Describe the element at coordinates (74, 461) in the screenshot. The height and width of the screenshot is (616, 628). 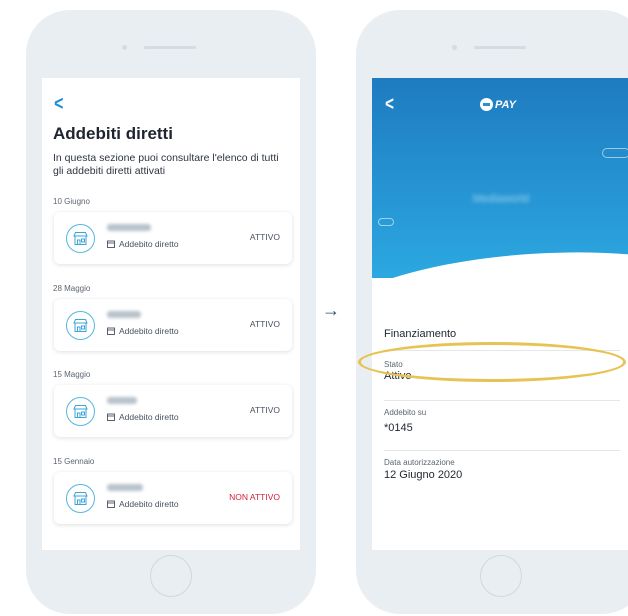
I see `group-date: 15 Gennaio` at that location.